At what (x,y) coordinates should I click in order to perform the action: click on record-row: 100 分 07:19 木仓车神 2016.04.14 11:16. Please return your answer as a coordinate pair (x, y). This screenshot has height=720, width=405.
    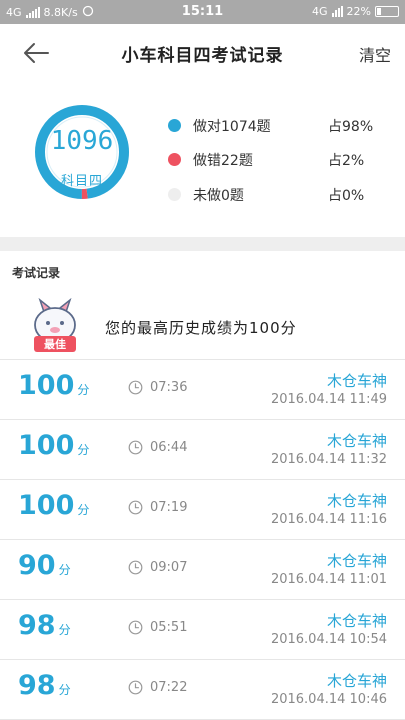
    Looking at the image, I should click on (202, 510).